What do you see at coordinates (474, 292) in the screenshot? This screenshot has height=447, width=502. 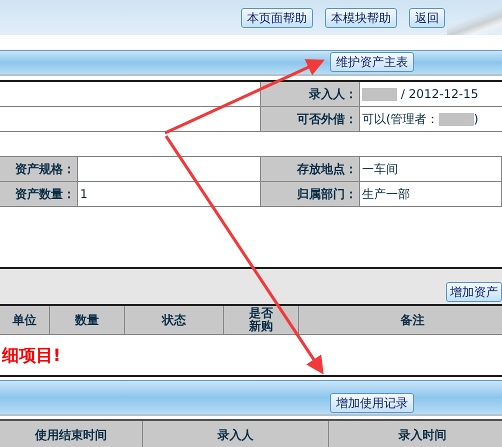 I see `add-asset-button: 增加资产` at bounding box center [474, 292].